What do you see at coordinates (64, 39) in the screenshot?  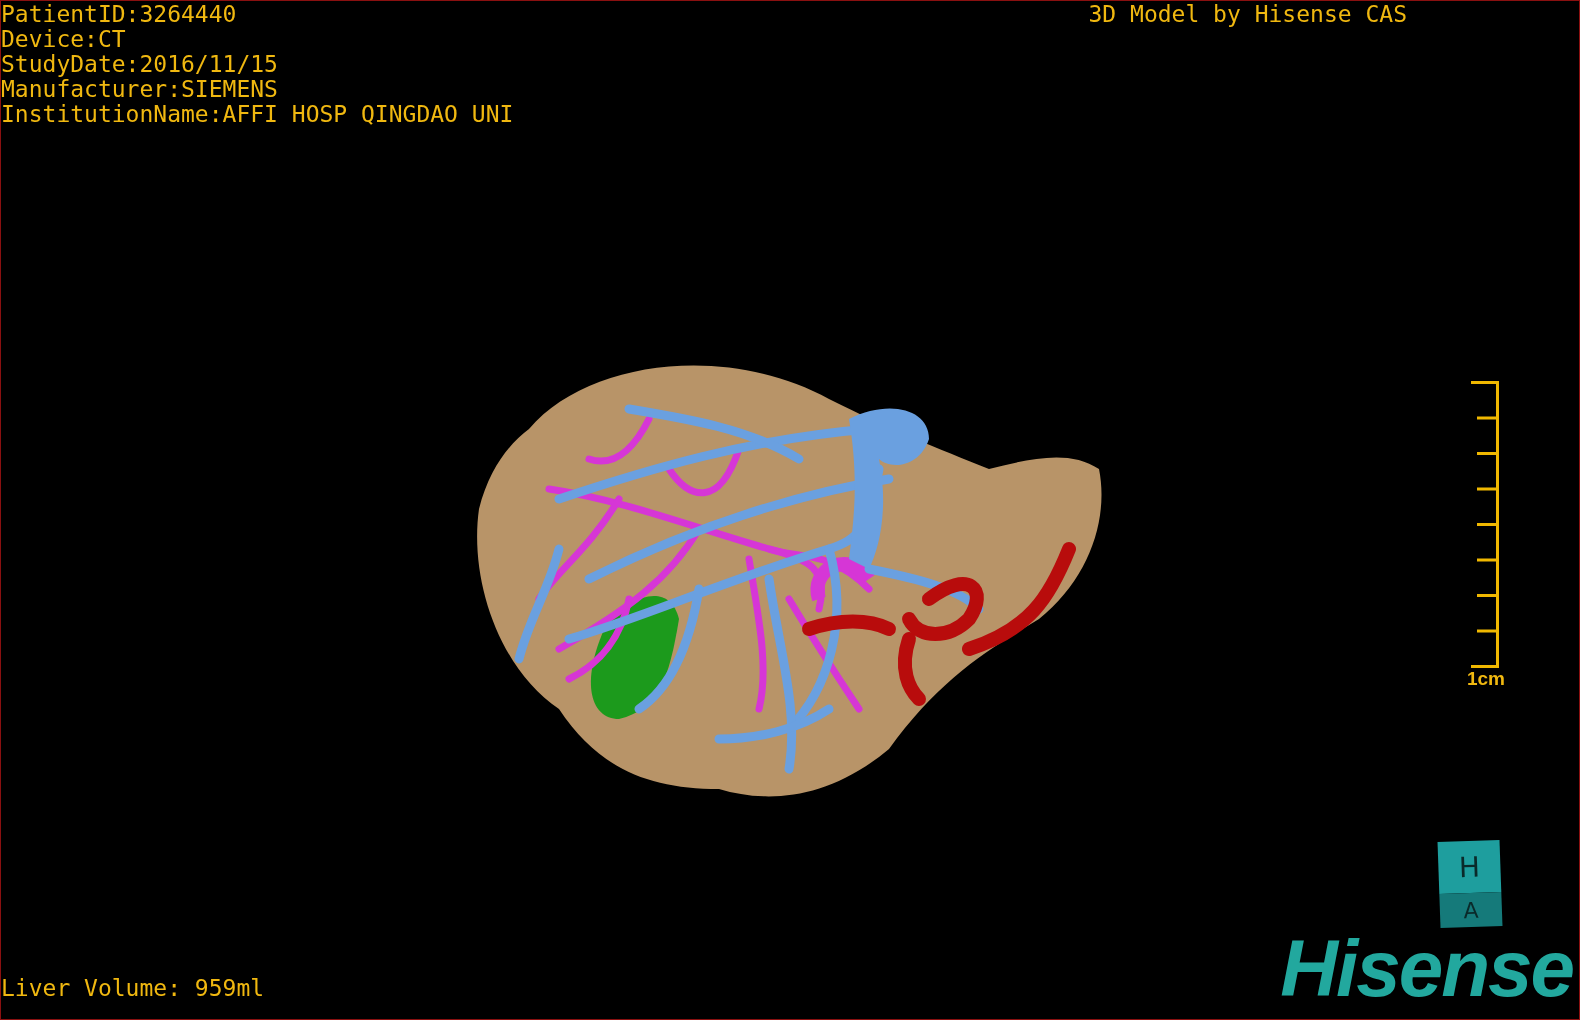 I see `study-info-text: Device:CT` at bounding box center [64, 39].